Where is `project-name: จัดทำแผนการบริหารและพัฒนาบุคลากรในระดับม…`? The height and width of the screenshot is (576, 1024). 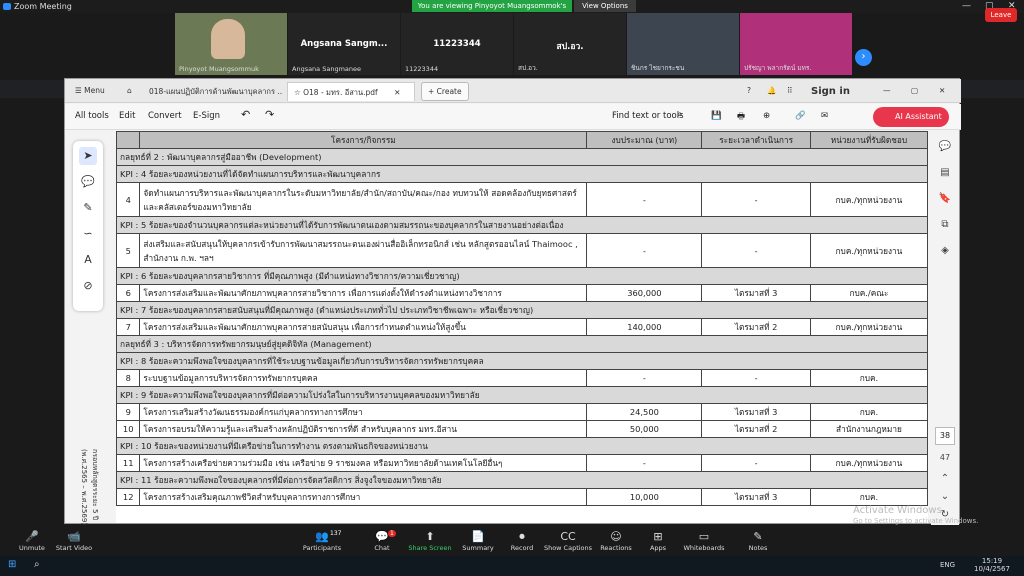 project-name: จัดทำแผนการบริหารและพัฒนาบุคลากรในระดับม… is located at coordinates (363, 199).